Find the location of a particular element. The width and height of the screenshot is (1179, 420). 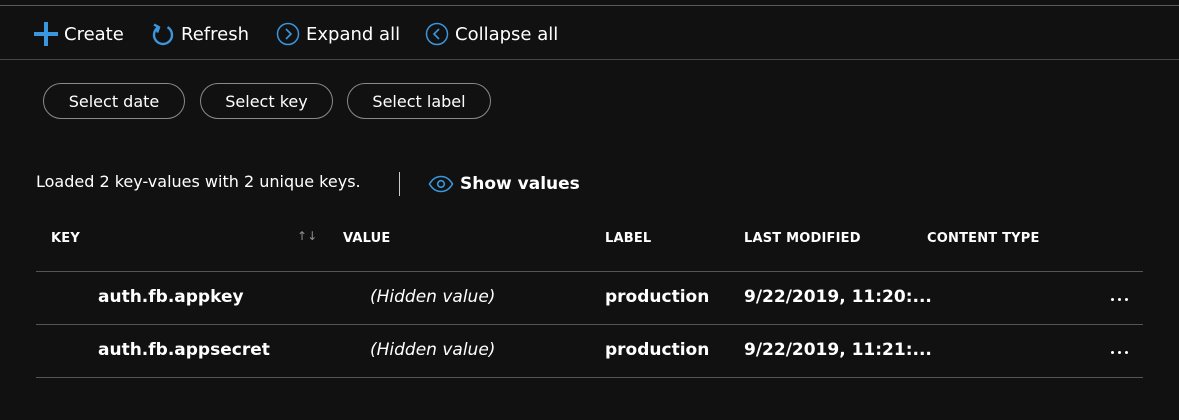

refresh-icon is located at coordinates (163, 34).